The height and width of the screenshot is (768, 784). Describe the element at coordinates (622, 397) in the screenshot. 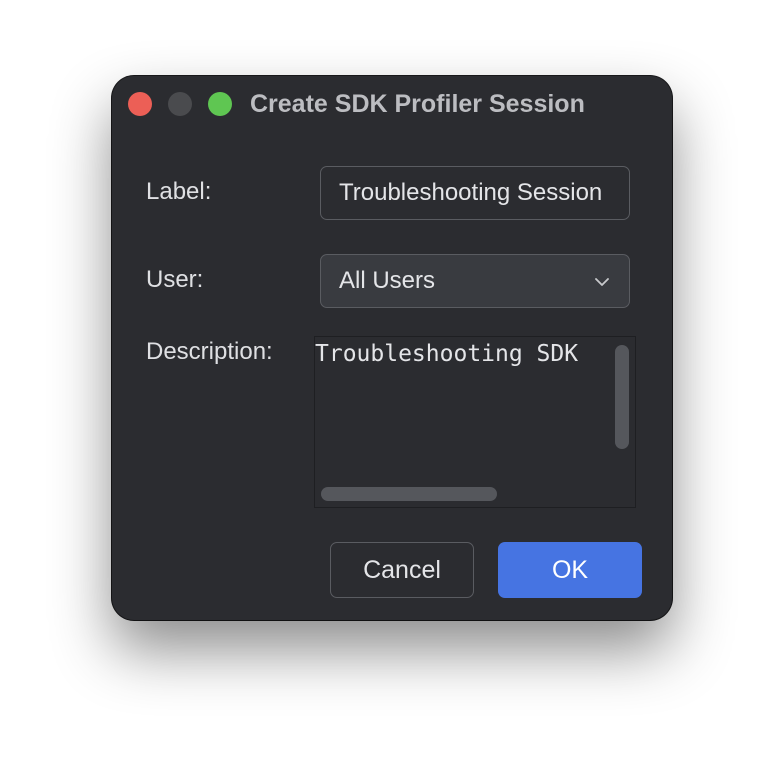

I see `vertical-scrollbar` at that location.